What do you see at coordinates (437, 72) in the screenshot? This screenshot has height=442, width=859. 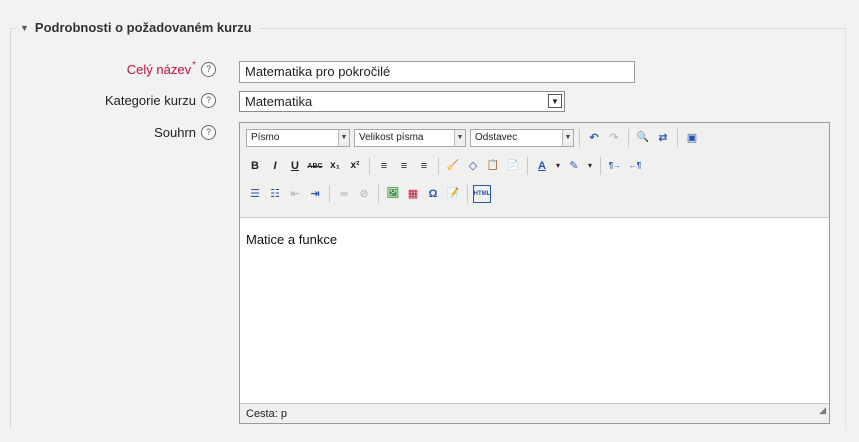 I see `fullname-input: Matematika pro pokročilé` at bounding box center [437, 72].